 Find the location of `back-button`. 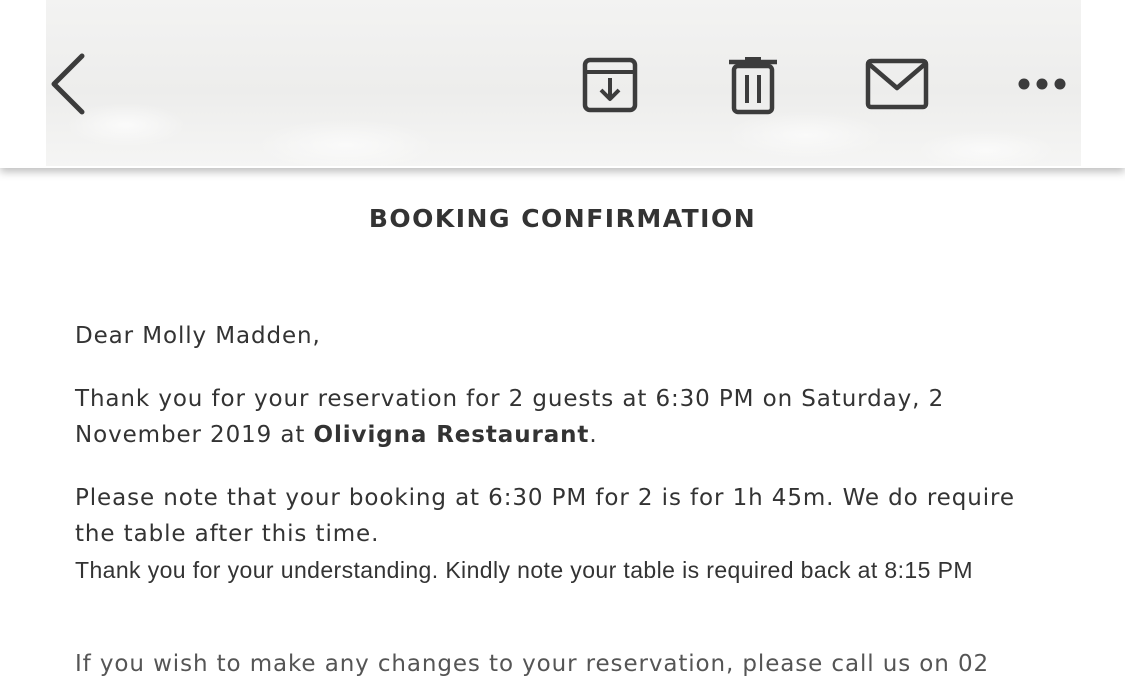

back-button is located at coordinates (68, 84).